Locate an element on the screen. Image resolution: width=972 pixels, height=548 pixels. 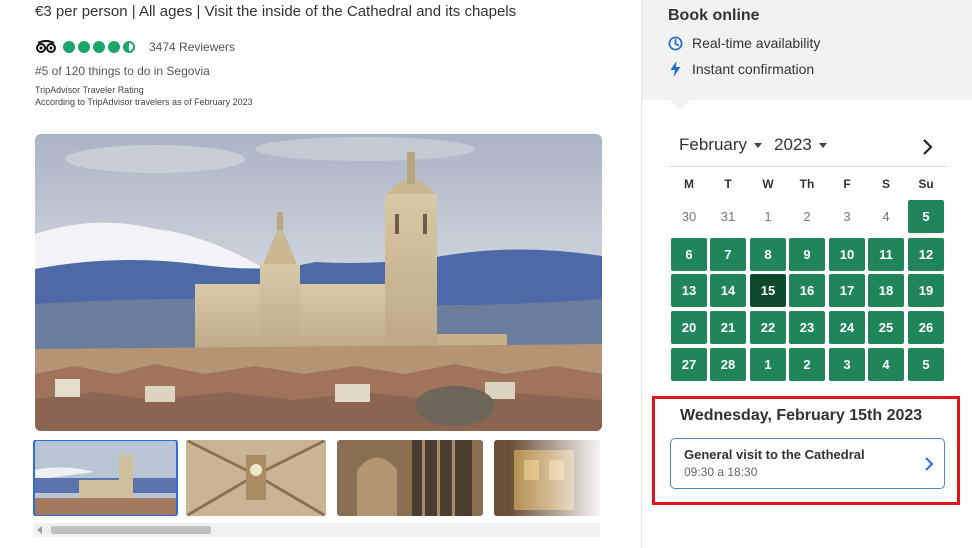
year-select: 2023 is located at coordinates (793, 145).